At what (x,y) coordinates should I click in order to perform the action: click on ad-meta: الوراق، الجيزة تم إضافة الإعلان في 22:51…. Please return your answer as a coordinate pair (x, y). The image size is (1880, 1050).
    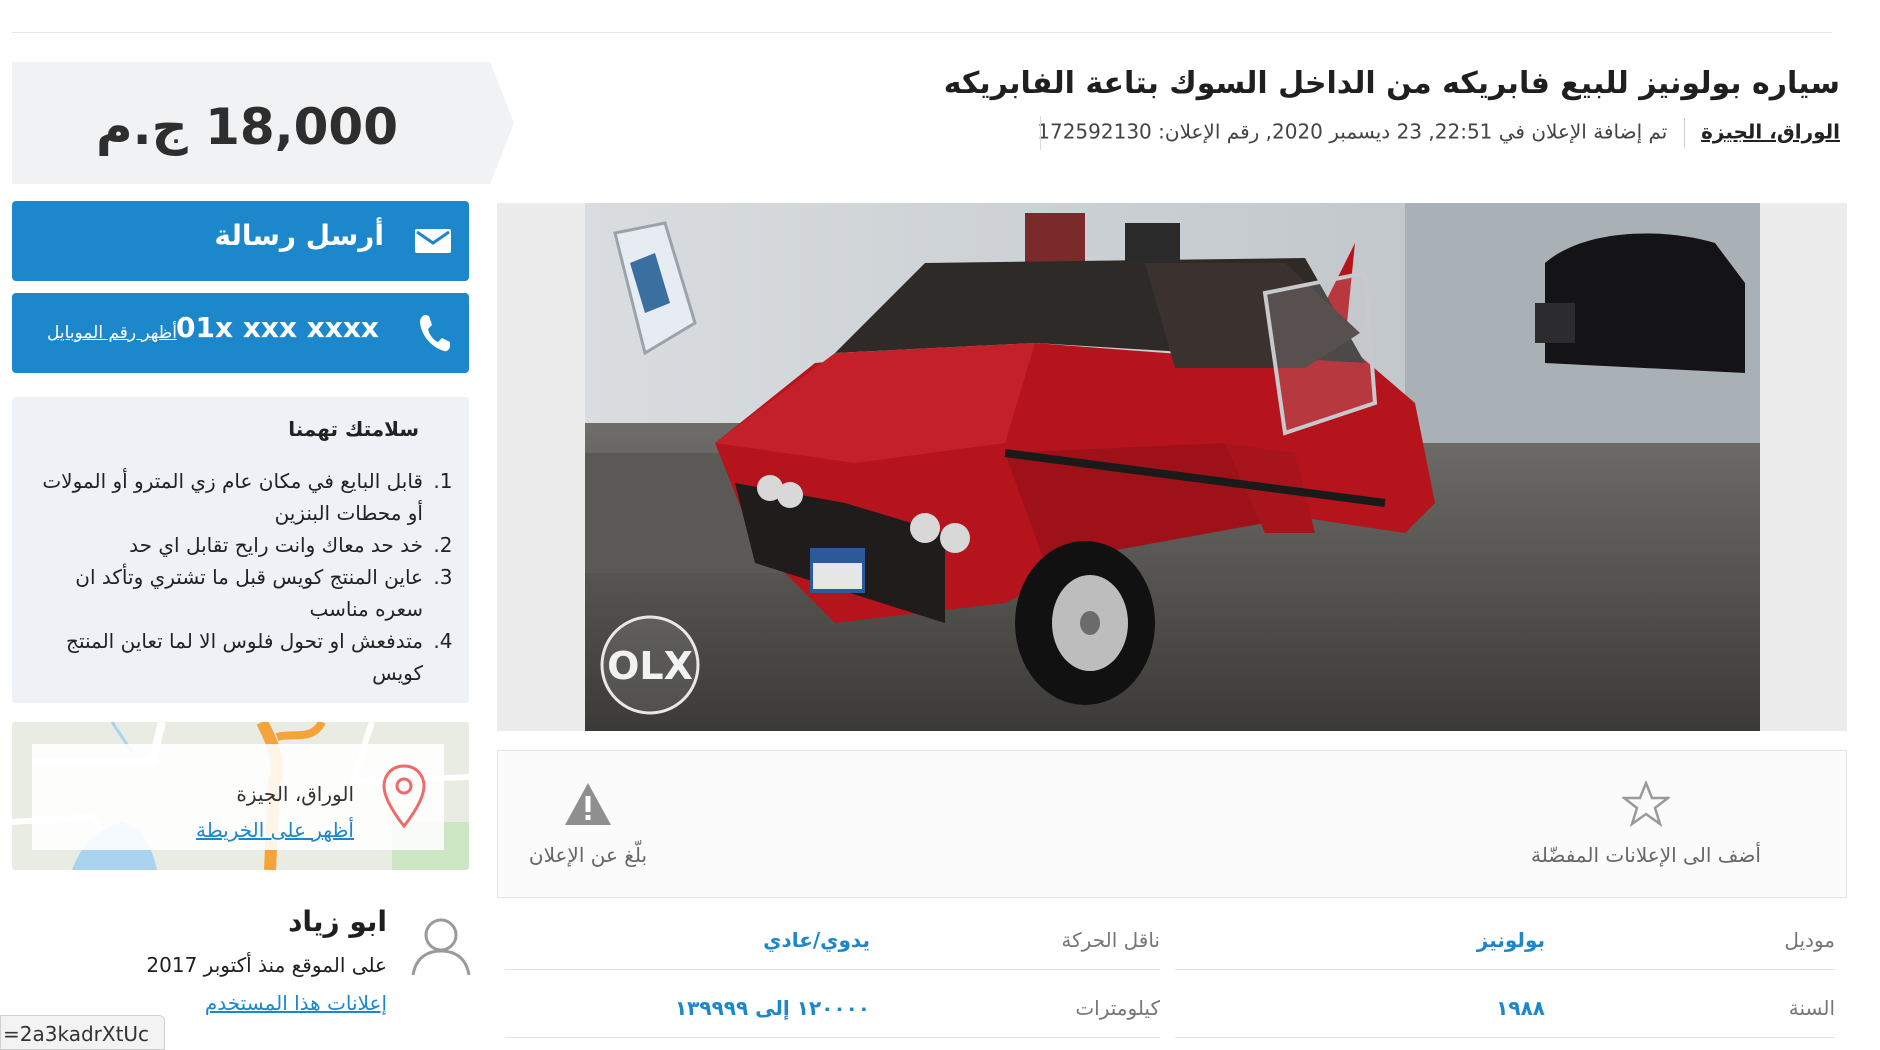
    Looking at the image, I should click on (1438, 133).